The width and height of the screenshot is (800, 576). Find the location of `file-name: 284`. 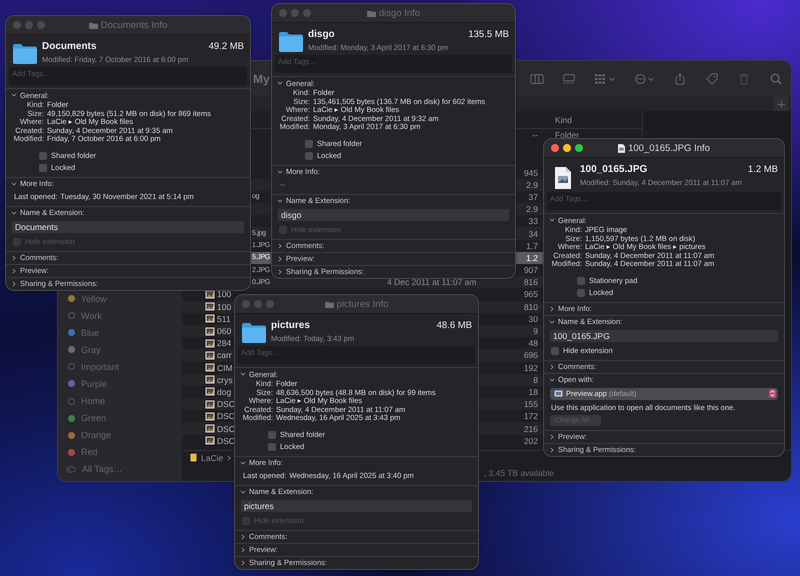

file-name: 284 is located at coordinates (224, 343).